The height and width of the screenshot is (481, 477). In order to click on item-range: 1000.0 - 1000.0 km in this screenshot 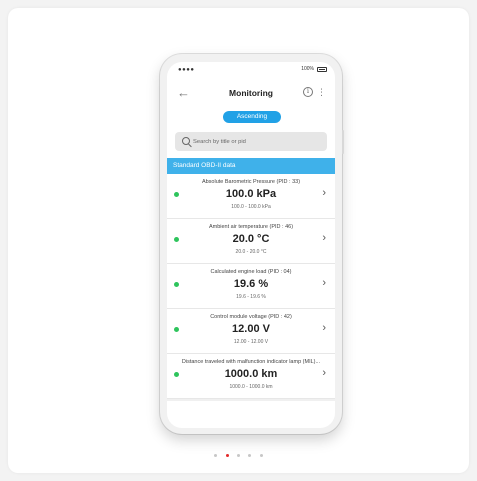, I will do `click(251, 387)`.